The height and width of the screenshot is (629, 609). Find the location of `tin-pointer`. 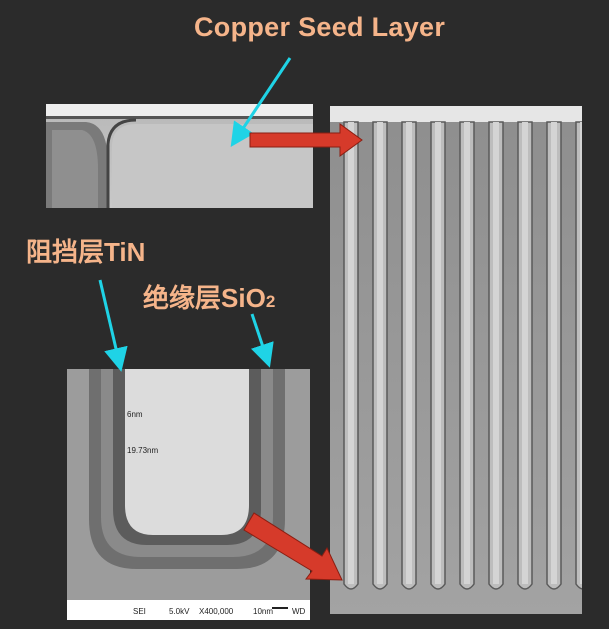

tin-pointer is located at coordinates (113, 325).